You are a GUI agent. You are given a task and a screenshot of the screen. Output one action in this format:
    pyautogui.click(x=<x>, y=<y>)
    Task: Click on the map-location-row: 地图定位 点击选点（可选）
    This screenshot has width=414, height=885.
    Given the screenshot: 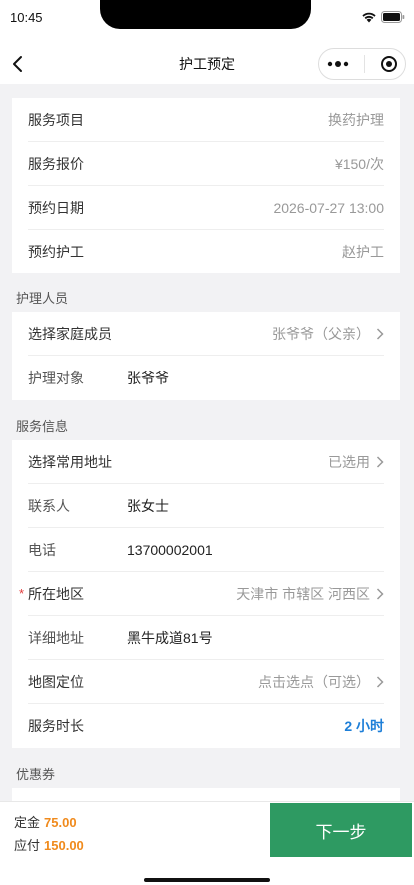 What is the action you would take?
    pyautogui.click(x=206, y=682)
    